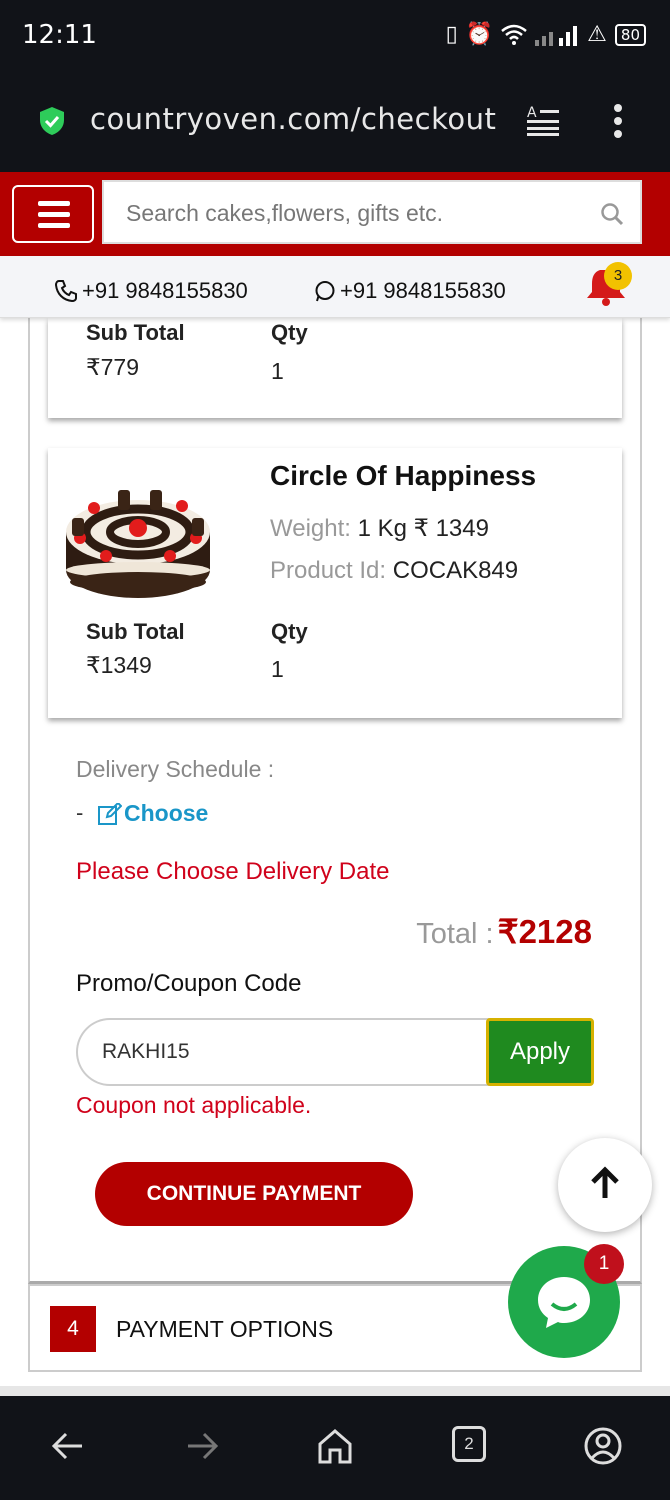 Image resolution: width=670 pixels, height=1500 pixels. I want to click on delivery-date-warning: Please Choose Delivery Date, so click(233, 871).